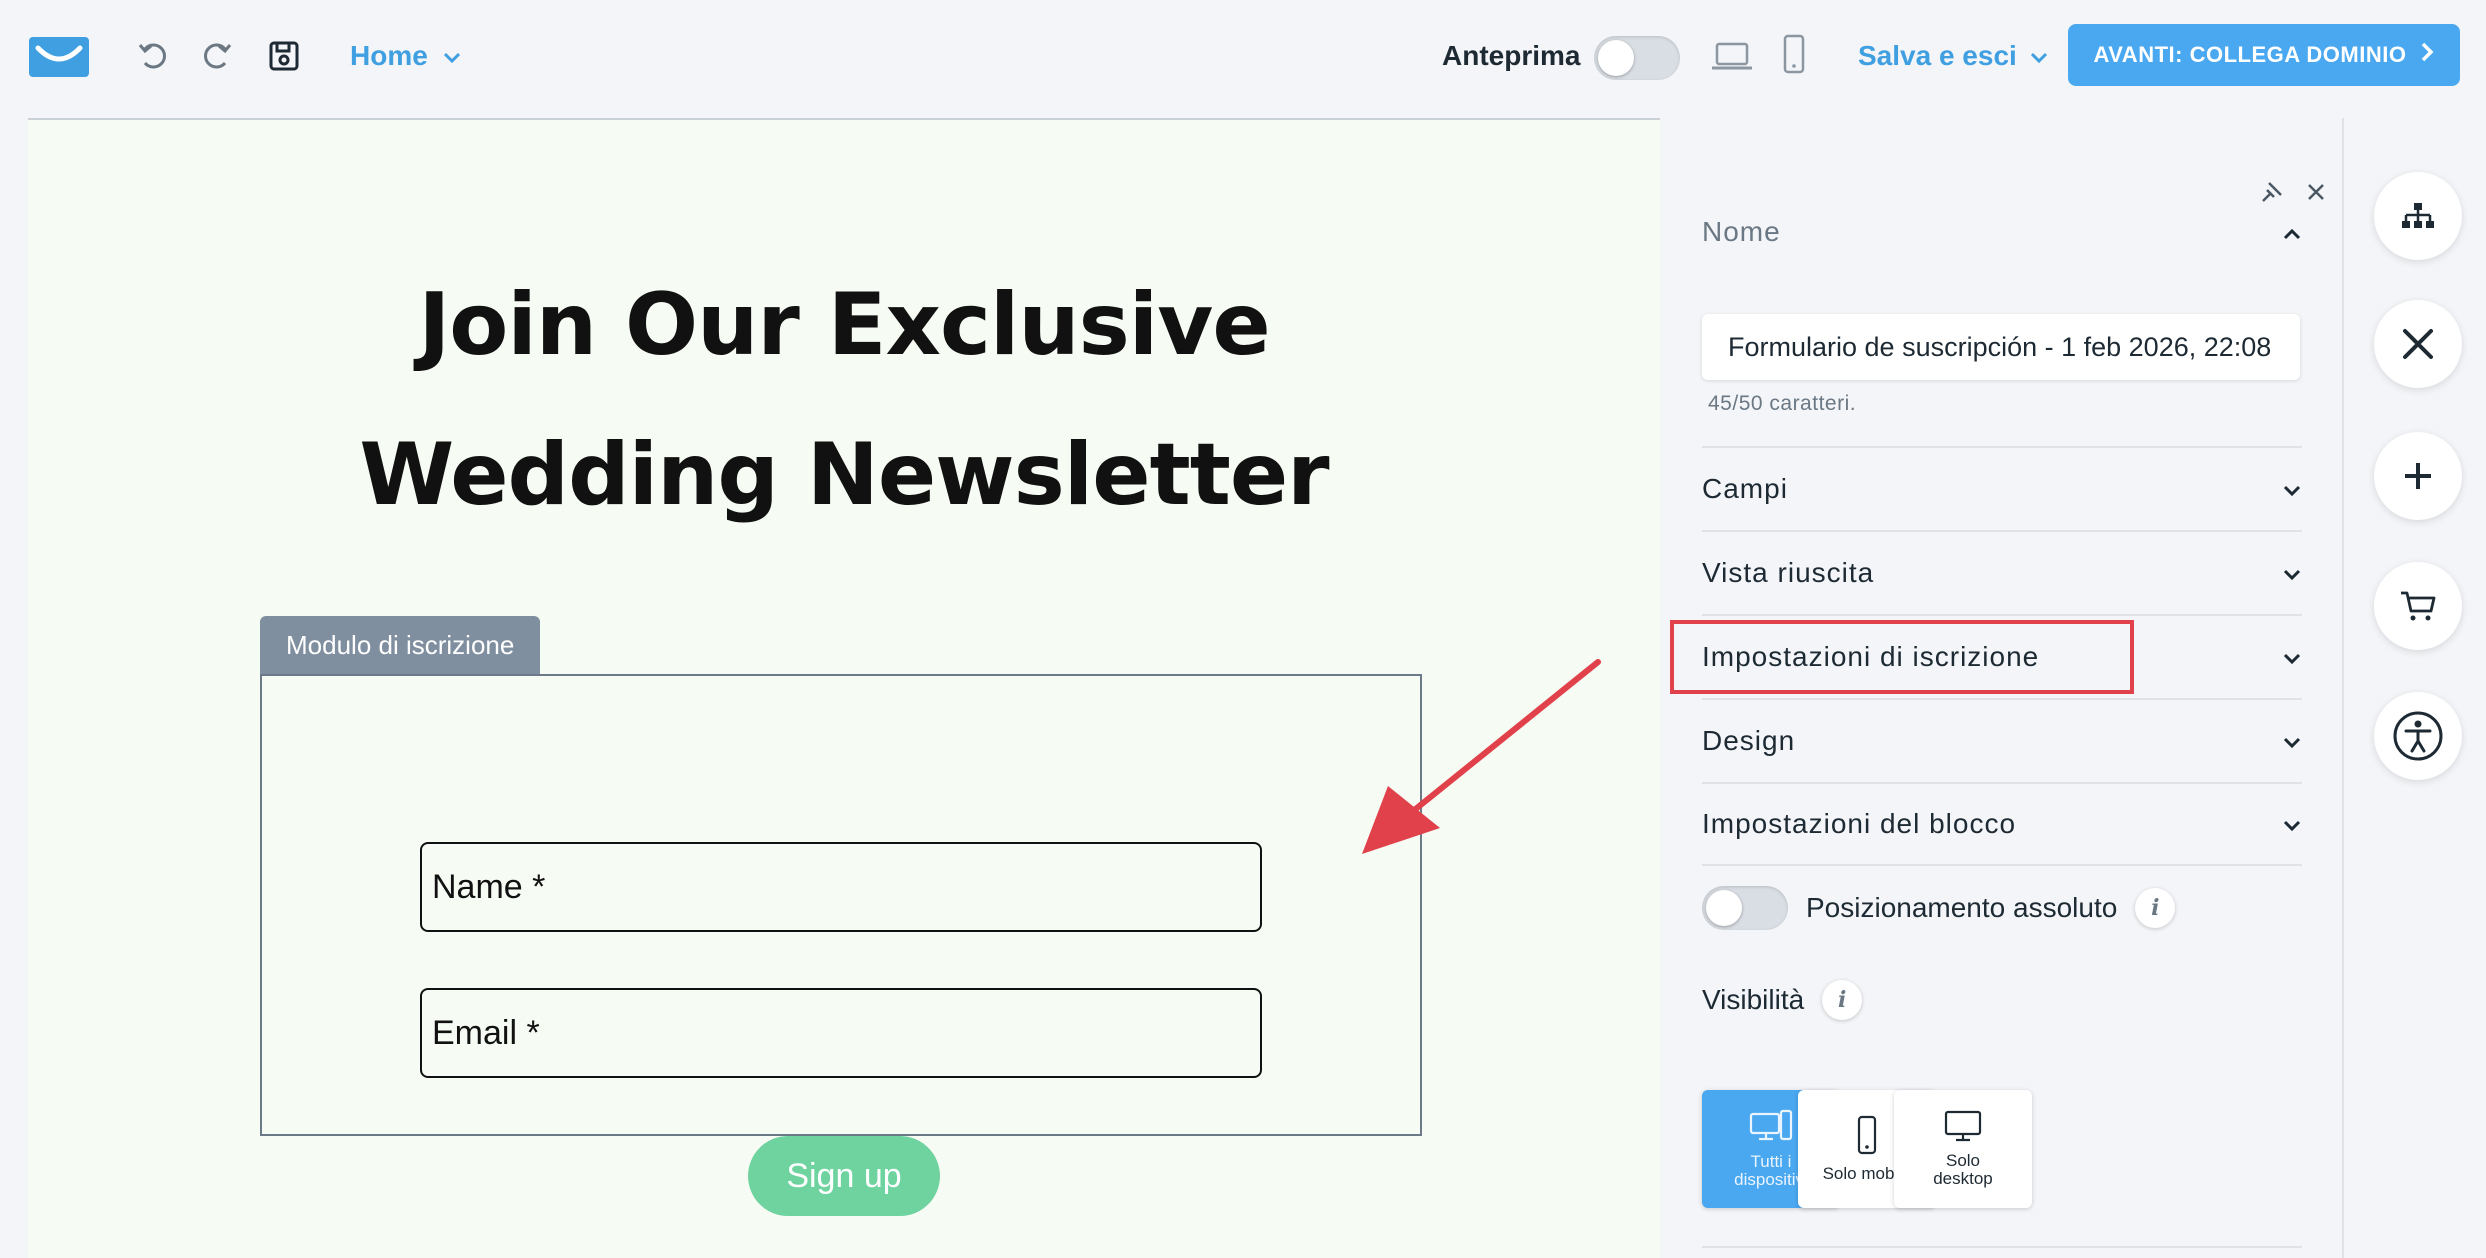 The height and width of the screenshot is (1258, 2486). Describe the element at coordinates (2002, 740) in the screenshot. I see `section-design: Design` at that location.